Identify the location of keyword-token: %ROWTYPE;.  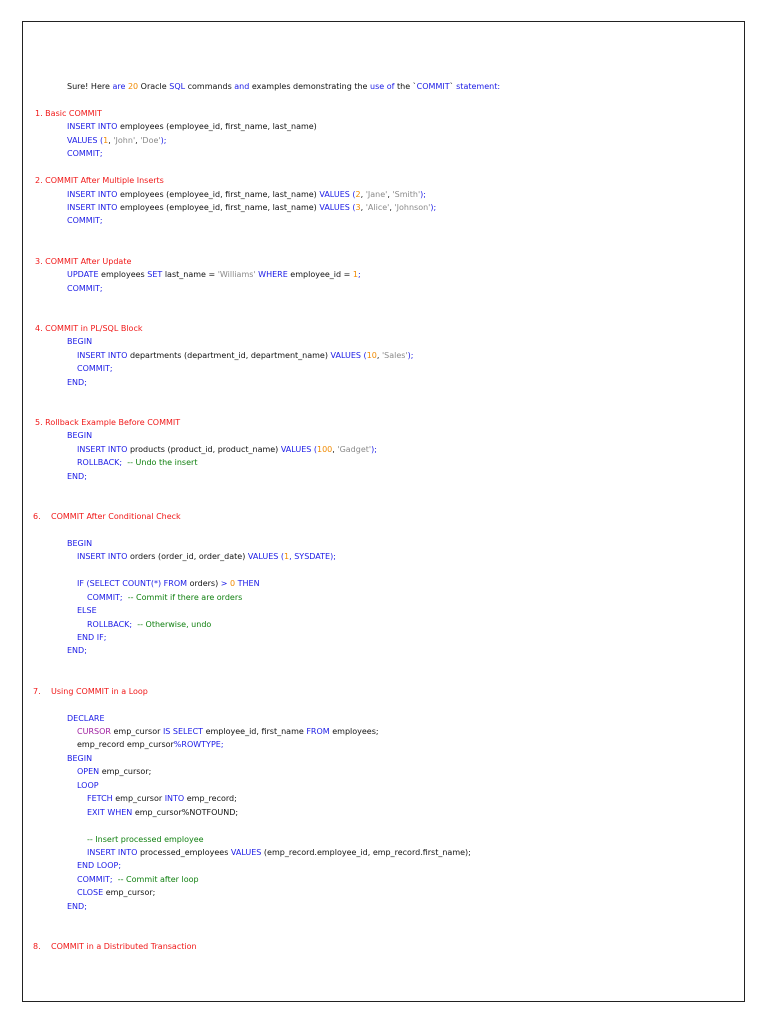
(198, 745).